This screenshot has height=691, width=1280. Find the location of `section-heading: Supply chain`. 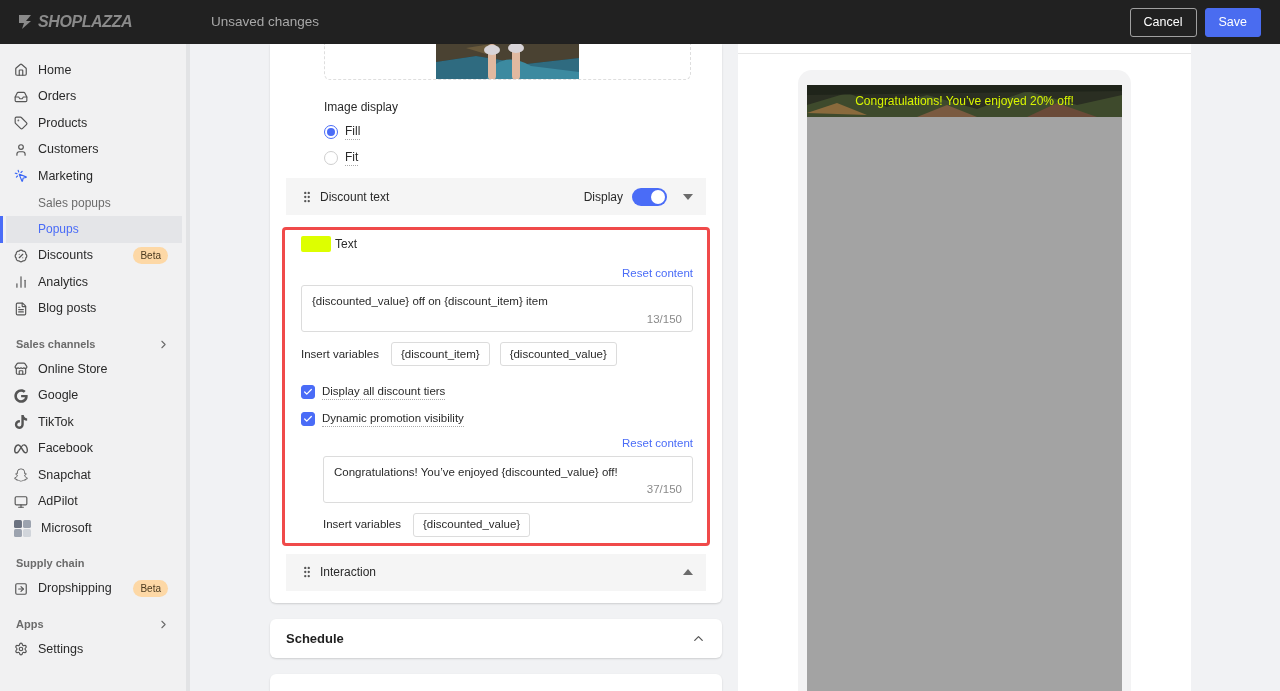

section-heading: Supply chain is located at coordinates (50, 564).